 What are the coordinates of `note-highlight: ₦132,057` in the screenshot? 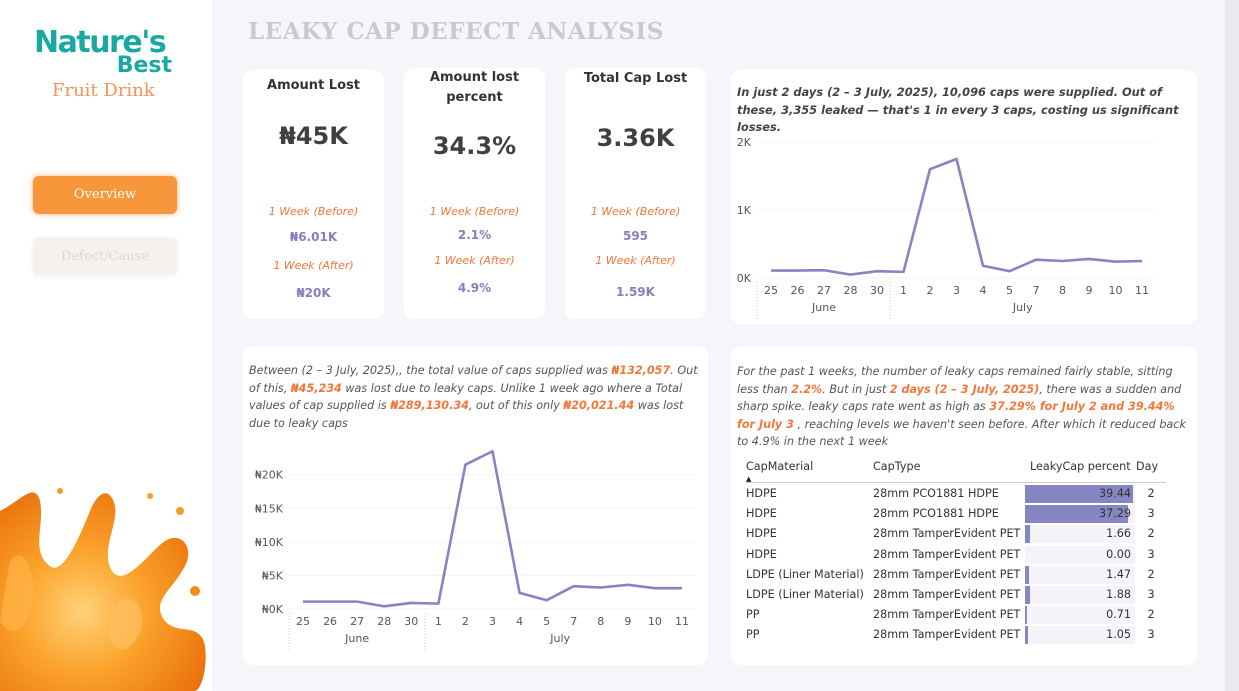 It's located at (641, 370).